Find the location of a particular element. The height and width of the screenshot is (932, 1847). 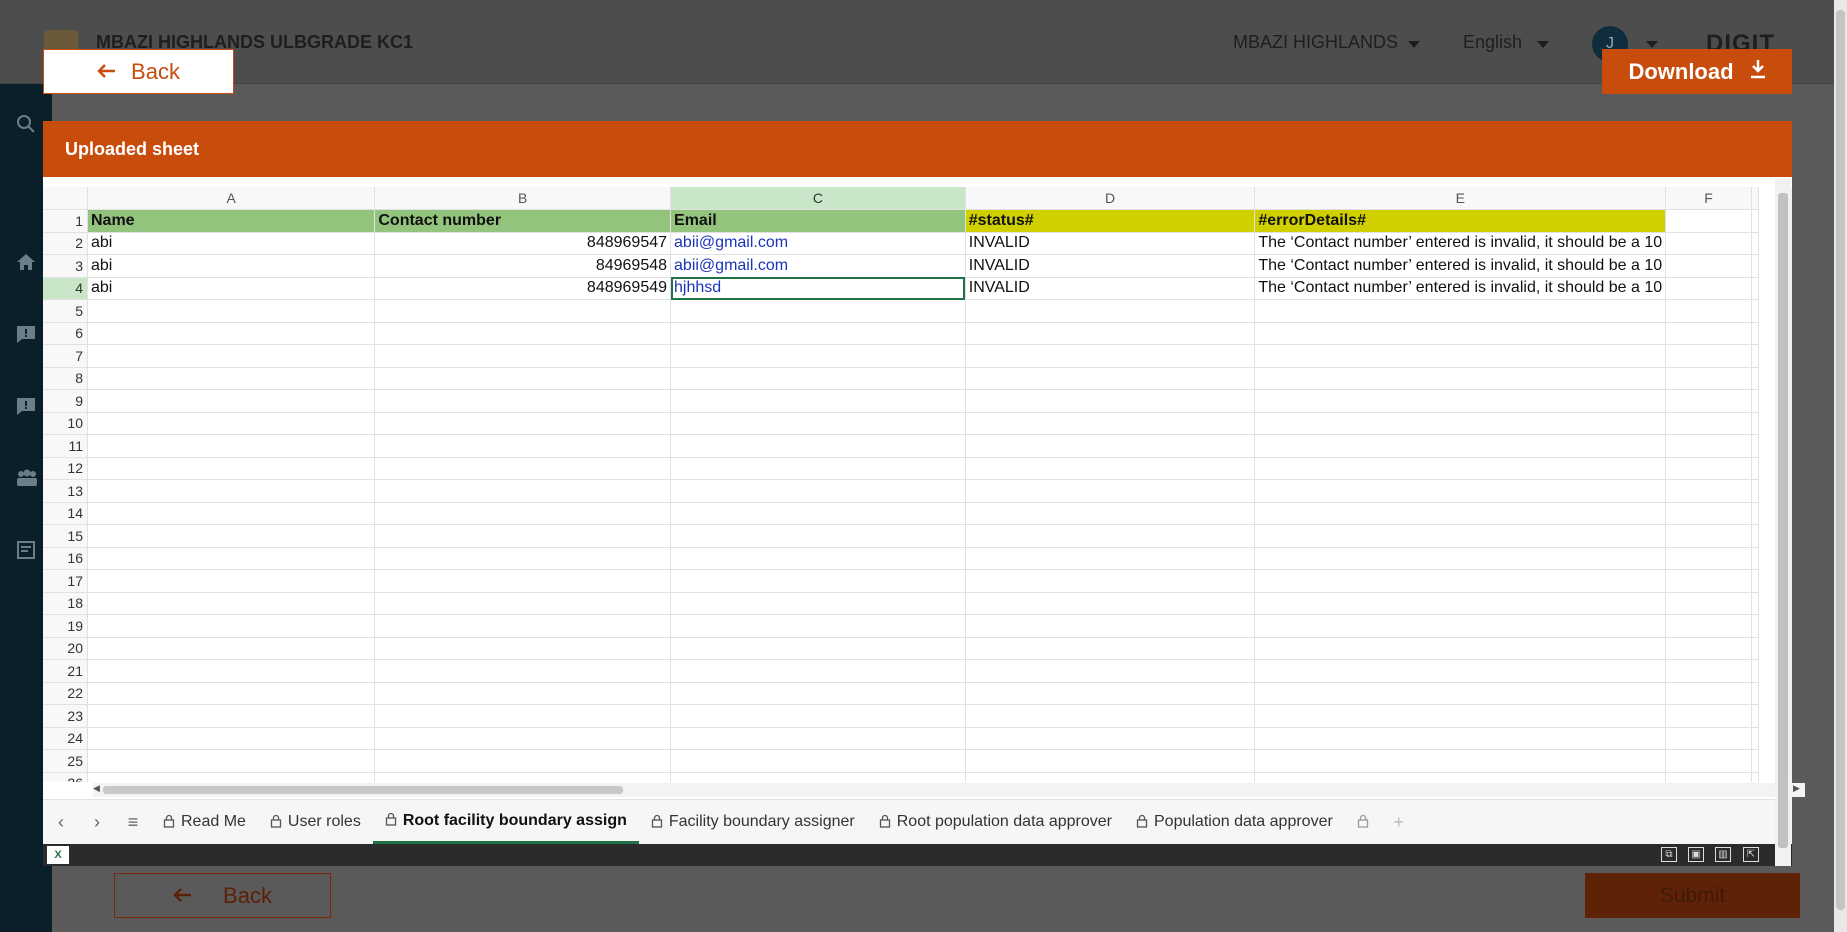

language-chevron-down-icon is located at coordinates (1543, 44).